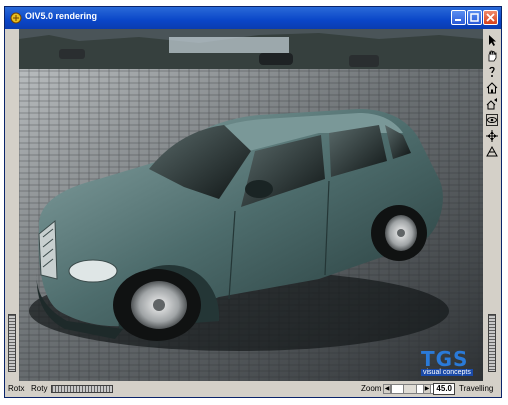 The image size is (508, 405). I want to click on seek-target-tool, so click(492, 136).